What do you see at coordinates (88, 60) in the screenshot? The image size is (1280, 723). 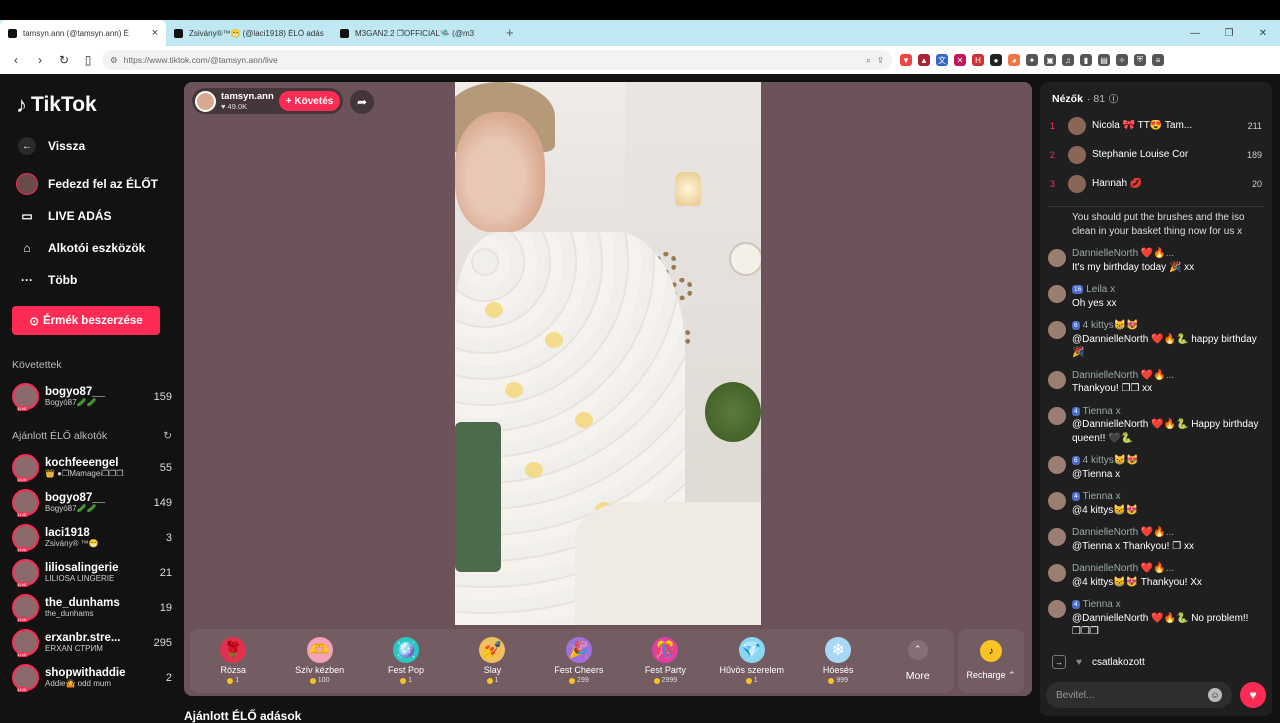 I see `bookmark-icon: ▯` at bounding box center [88, 60].